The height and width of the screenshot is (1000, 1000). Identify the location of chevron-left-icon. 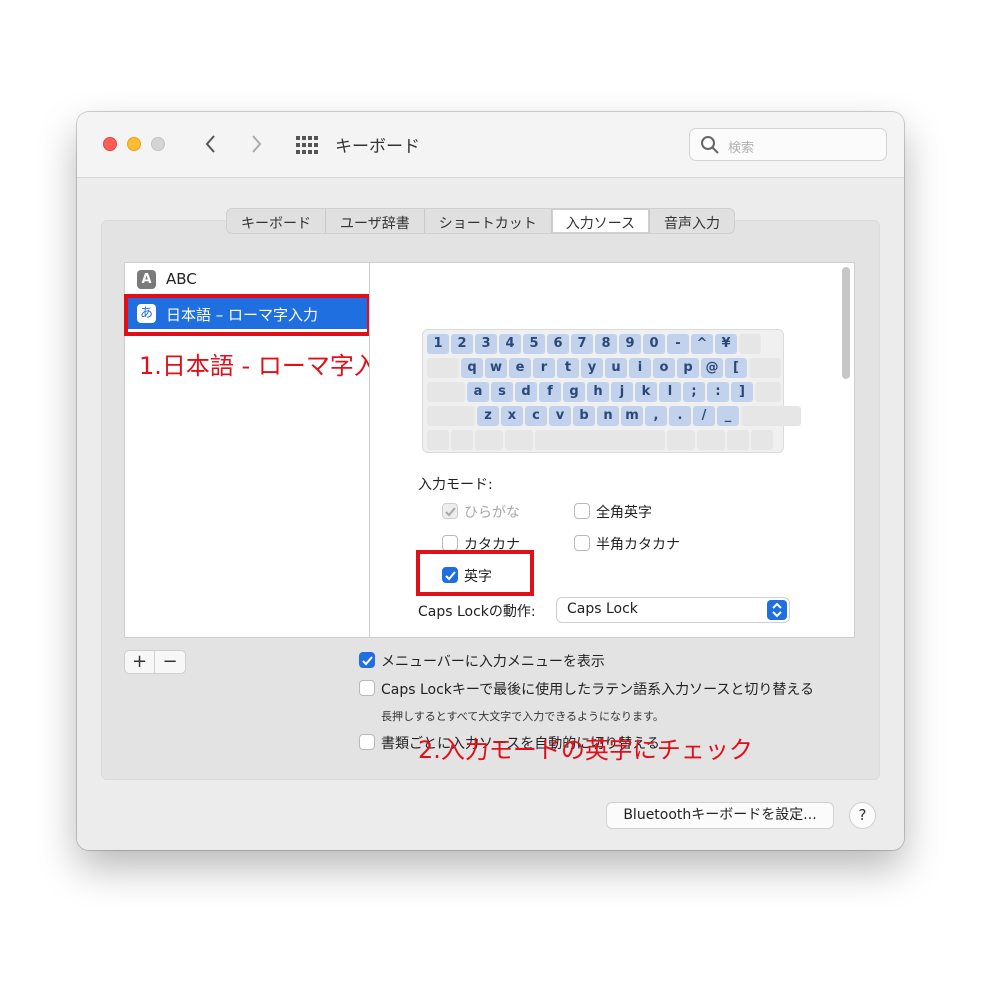
(210, 144).